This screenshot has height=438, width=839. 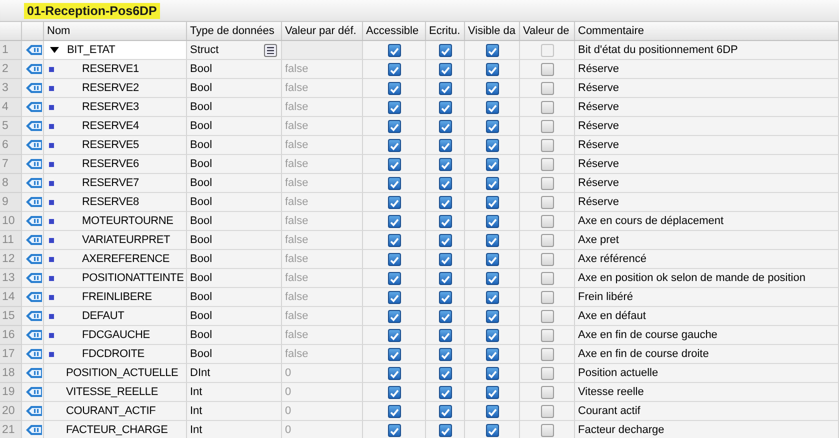 What do you see at coordinates (322, 31) in the screenshot?
I see `column-header: Valeur par déf.` at bounding box center [322, 31].